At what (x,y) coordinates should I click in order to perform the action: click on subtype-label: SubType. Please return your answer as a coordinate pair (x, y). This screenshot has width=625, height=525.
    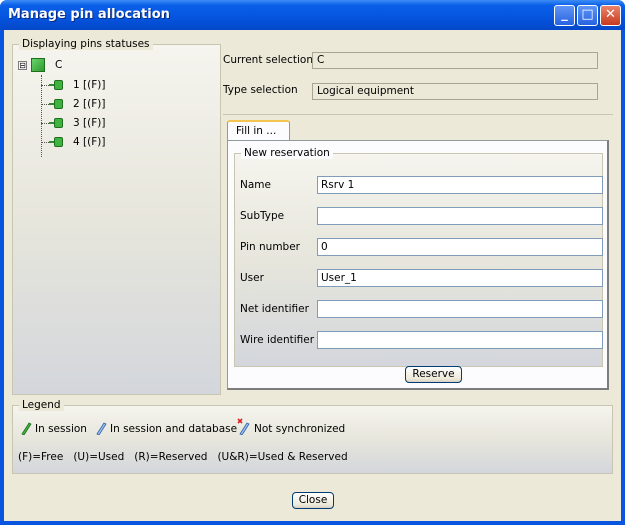
    Looking at the image, I should click on (262, 216).